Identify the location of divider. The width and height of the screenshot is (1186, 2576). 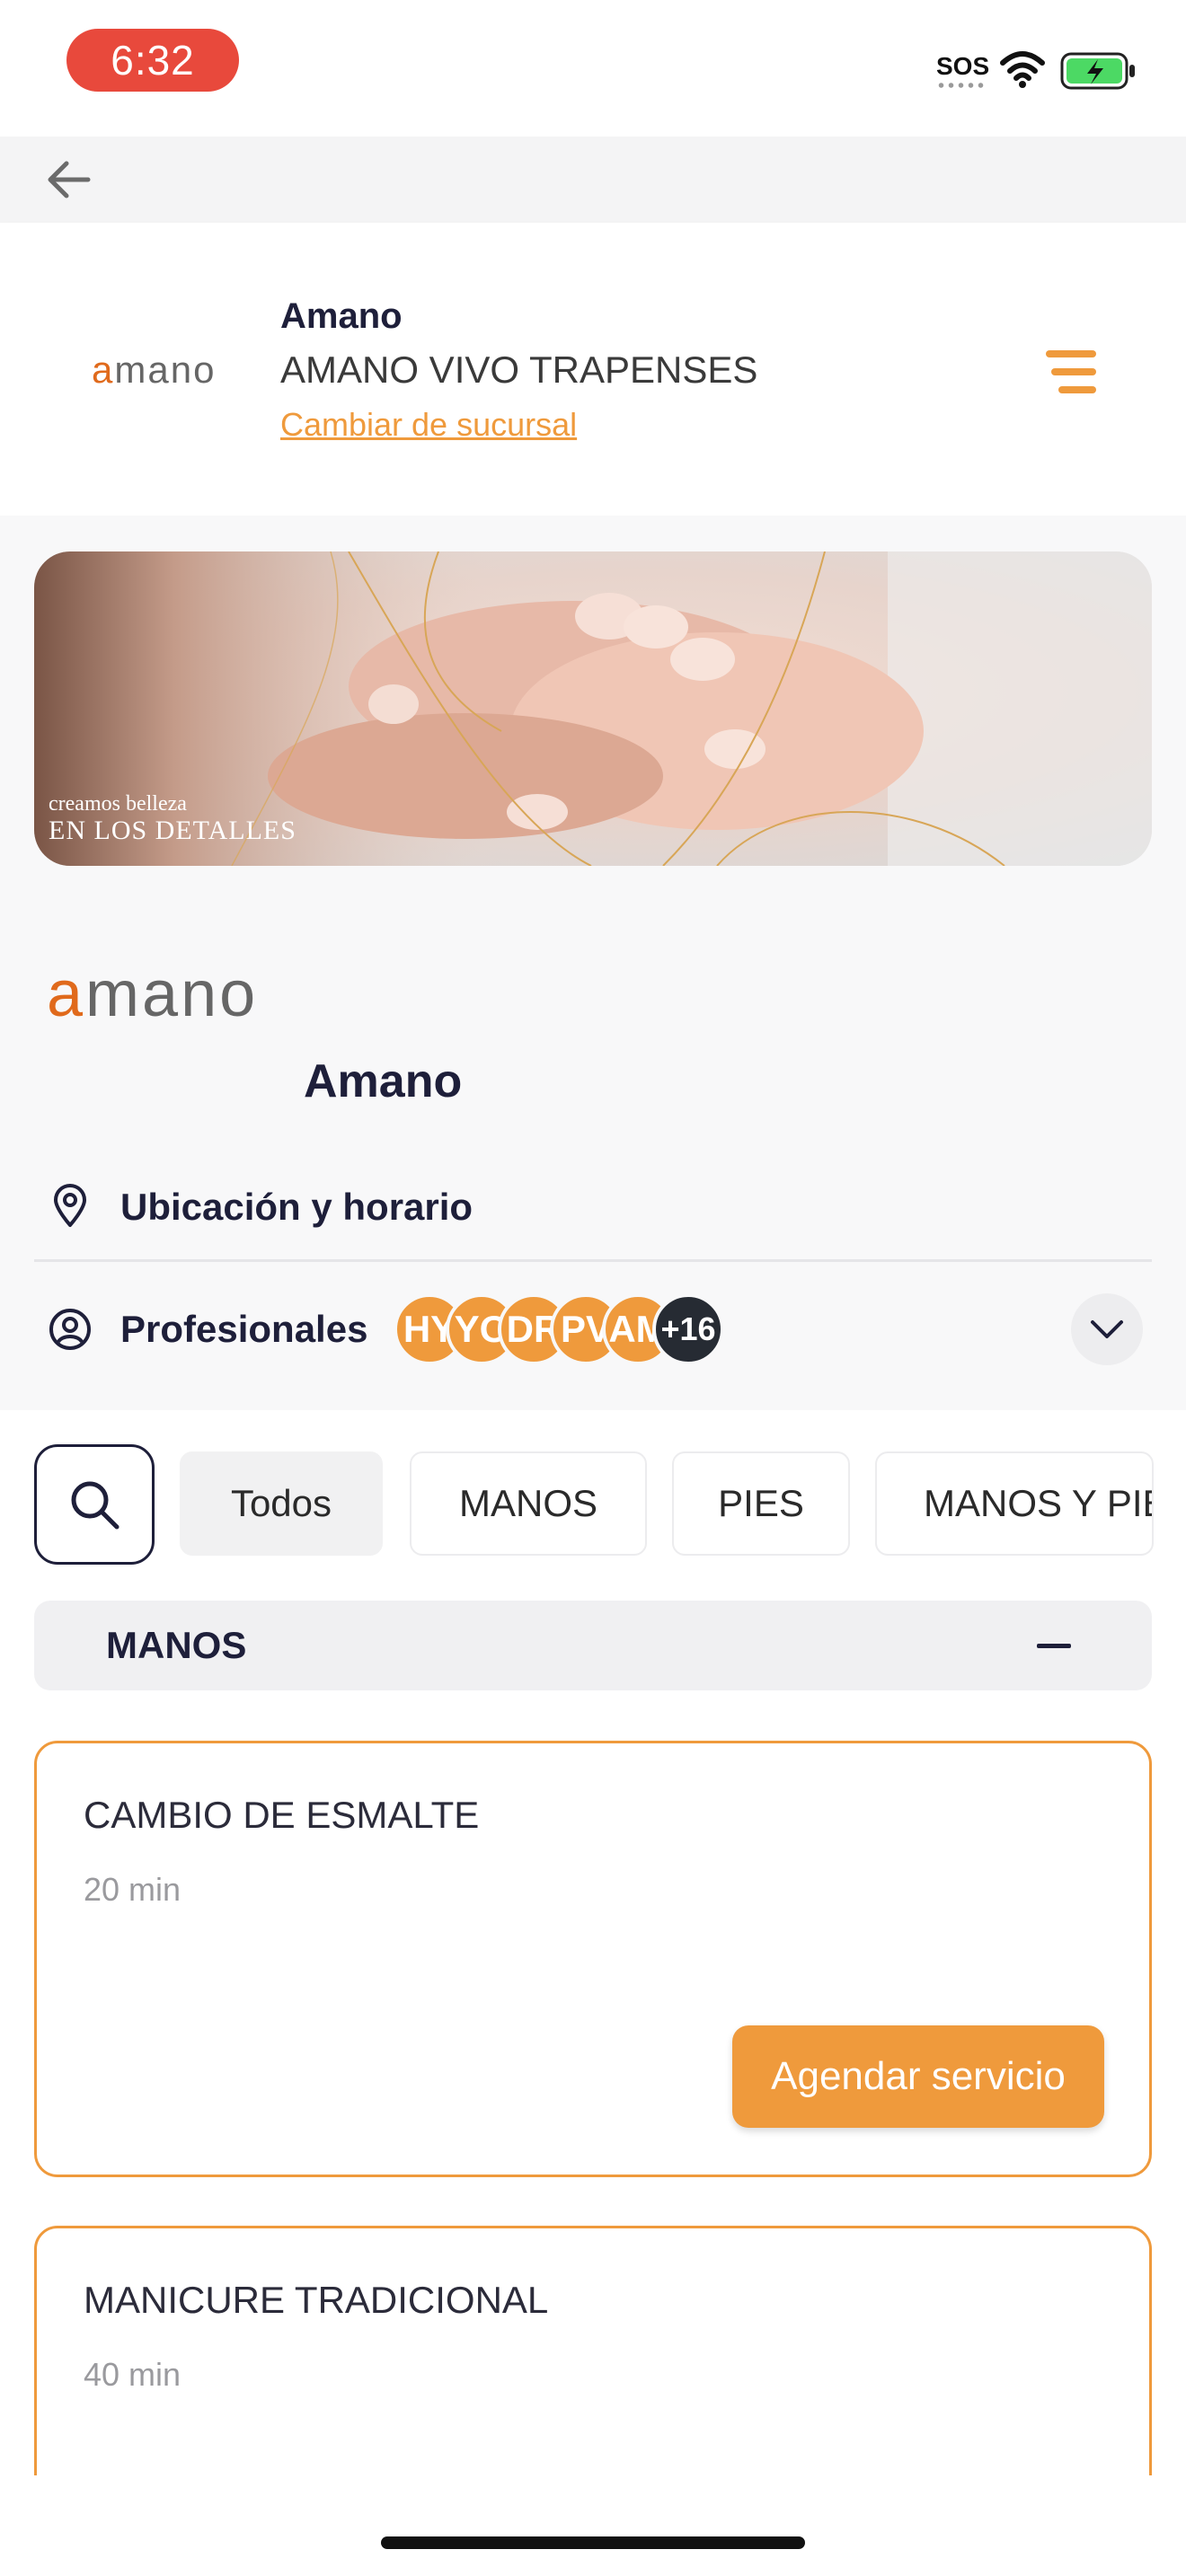
(593, 1260).